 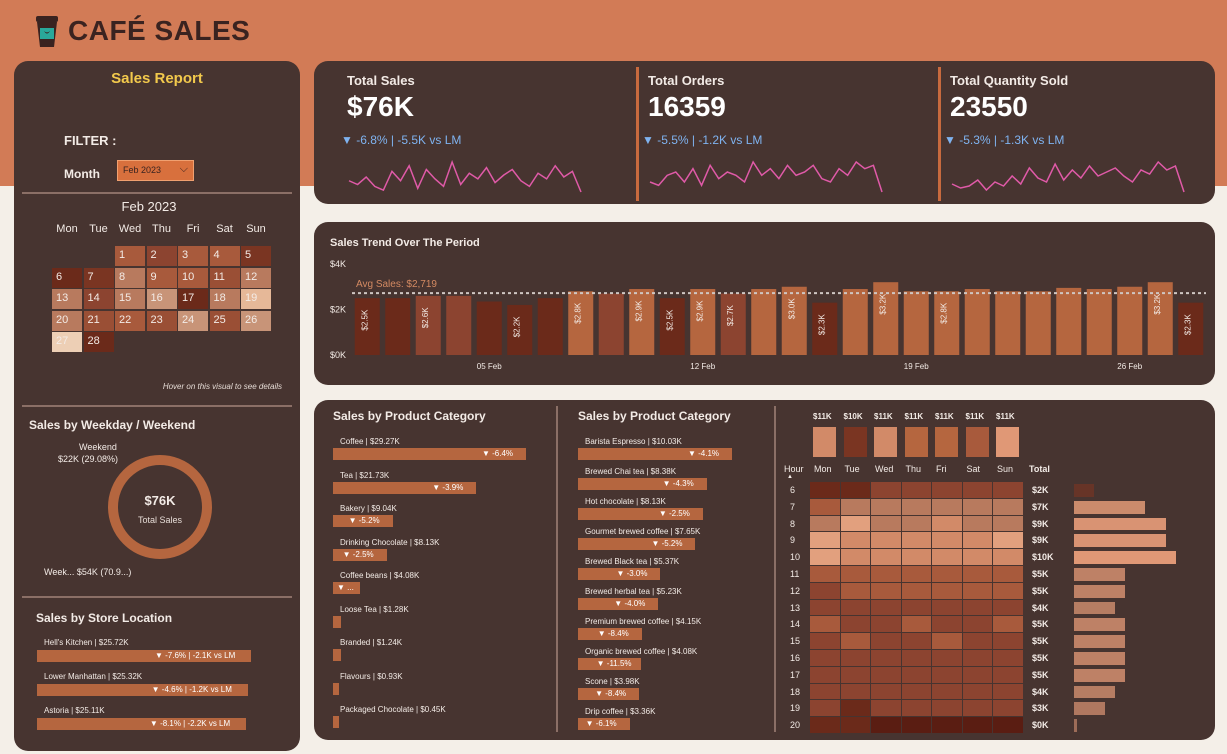 I want to click on calendar-day: 6, so click(x=67, y=277).